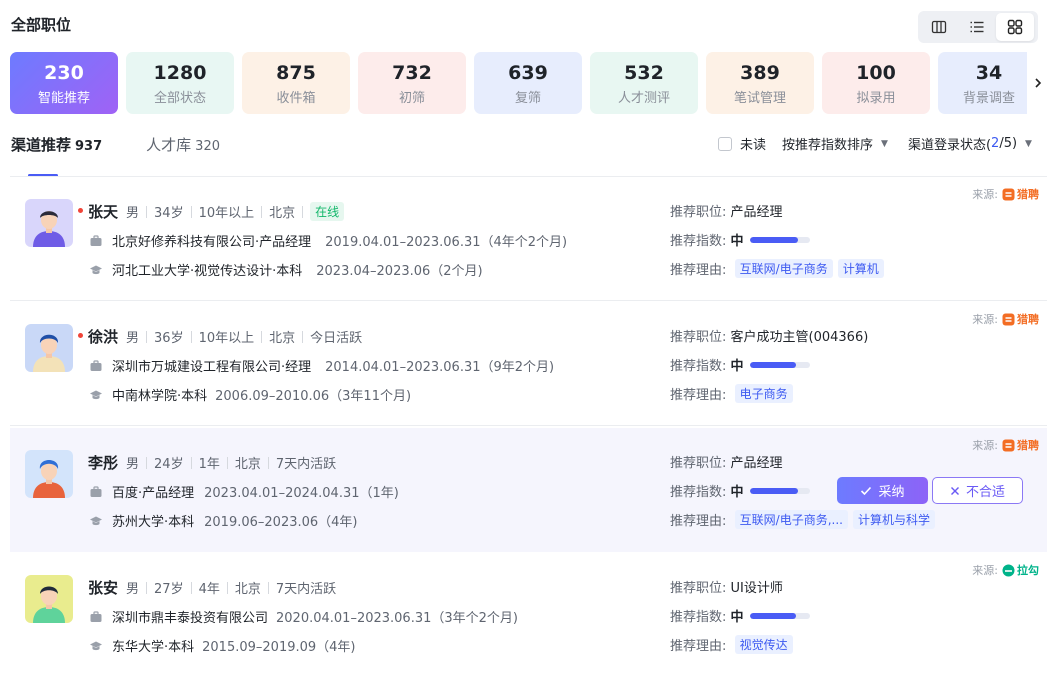 The image size is (1054, 675). I want to click on accept-button: 采纳, so click(882, 490).